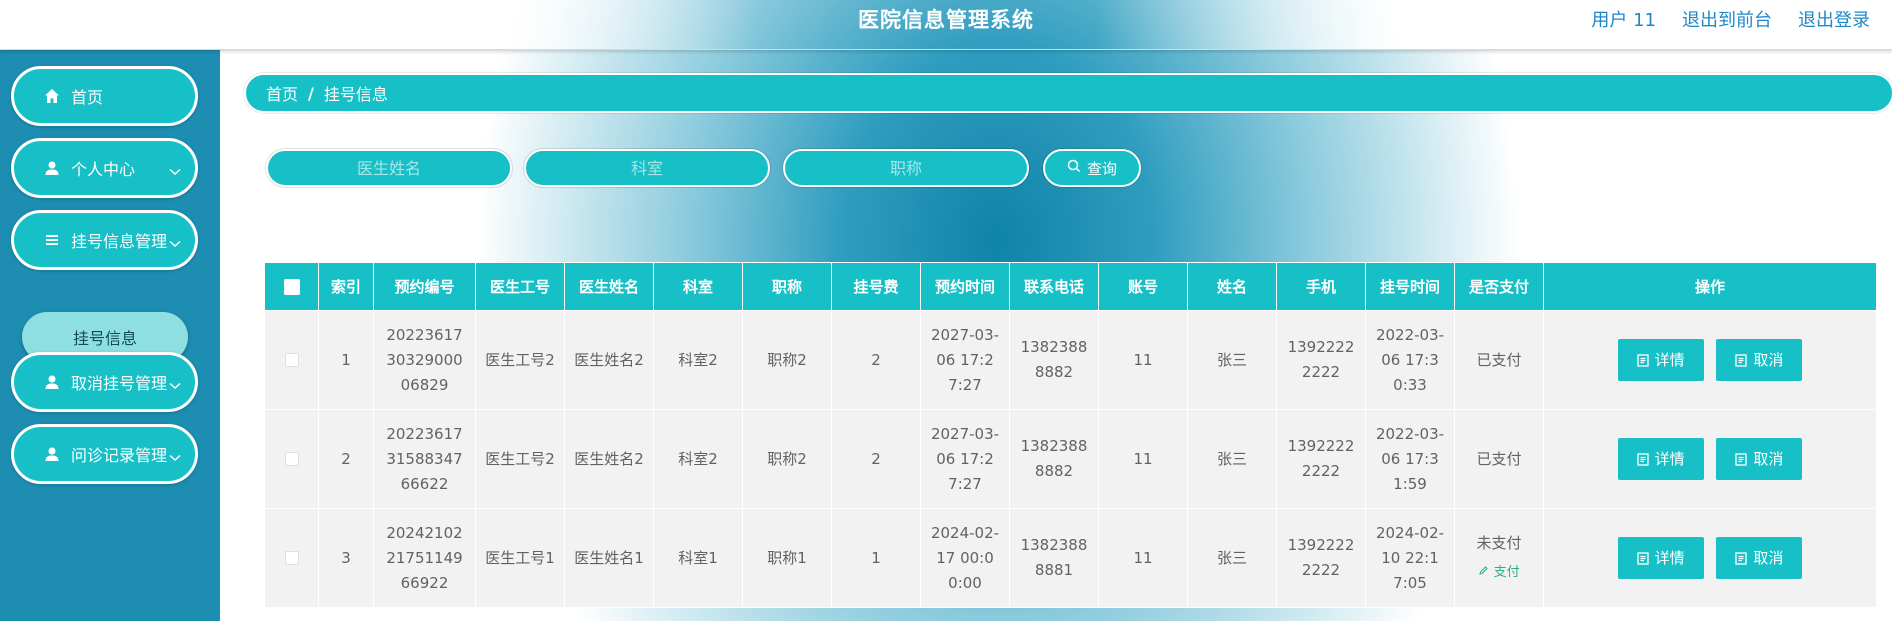 Image resolution: width=1892 pixels, height=621 pixels. I want to click on cell-fee: 1, so click(876, 558).